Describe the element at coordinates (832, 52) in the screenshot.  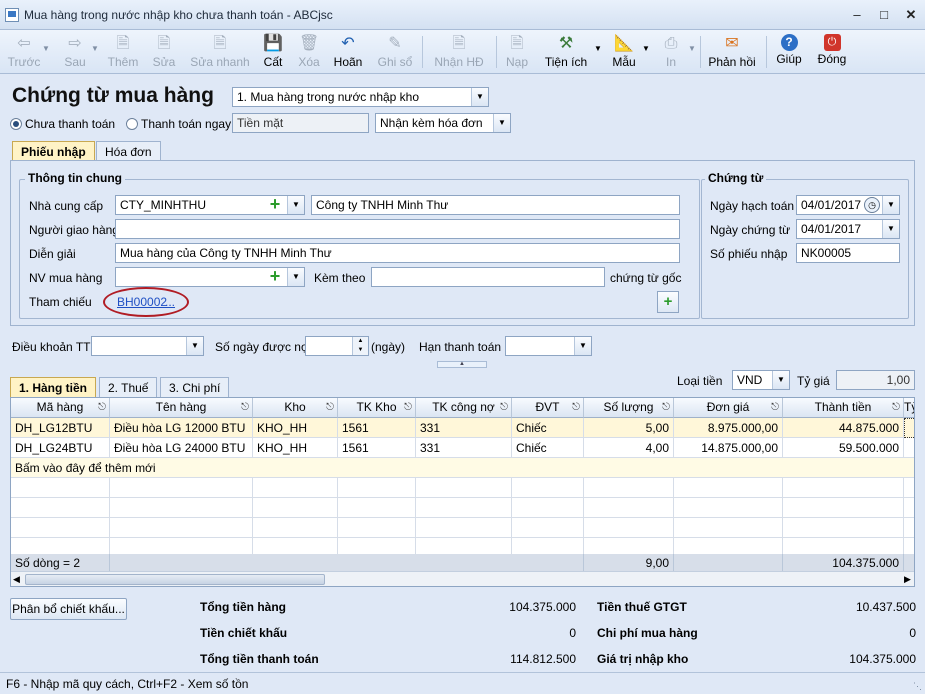
I see `close-button: ⏻ Đóng` at that location.